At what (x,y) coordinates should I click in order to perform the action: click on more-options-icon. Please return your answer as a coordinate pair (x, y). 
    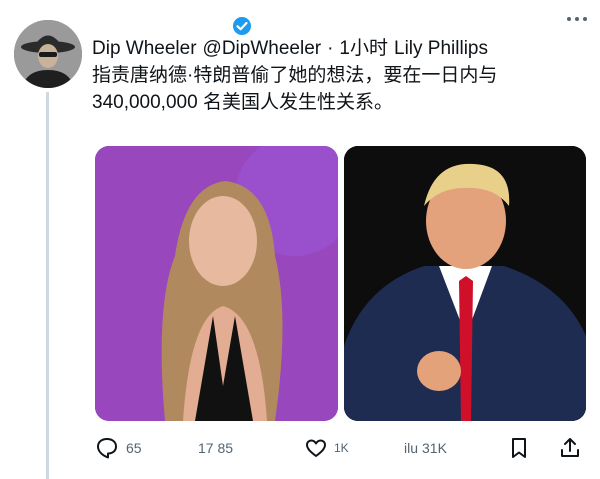
    Looking at the image, I should click on (577, 19).